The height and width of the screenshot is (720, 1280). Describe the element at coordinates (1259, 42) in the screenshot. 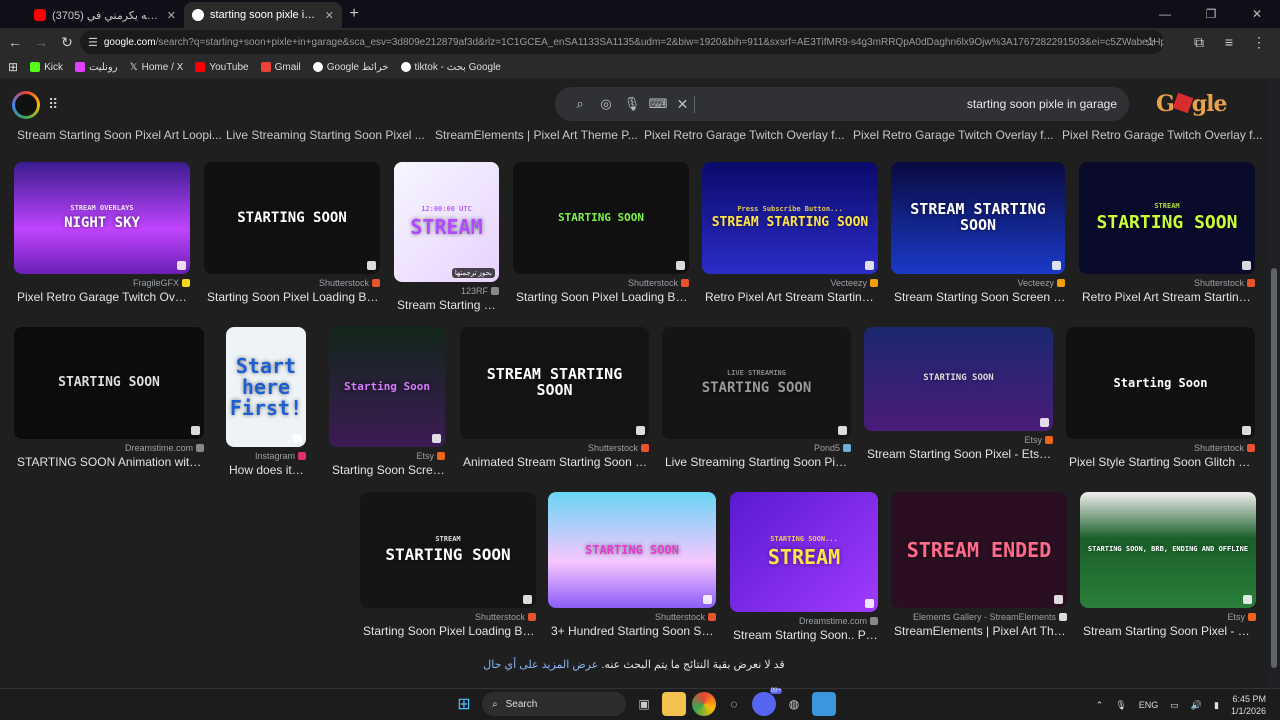

I see `menu-icon: ⋮` at that location.